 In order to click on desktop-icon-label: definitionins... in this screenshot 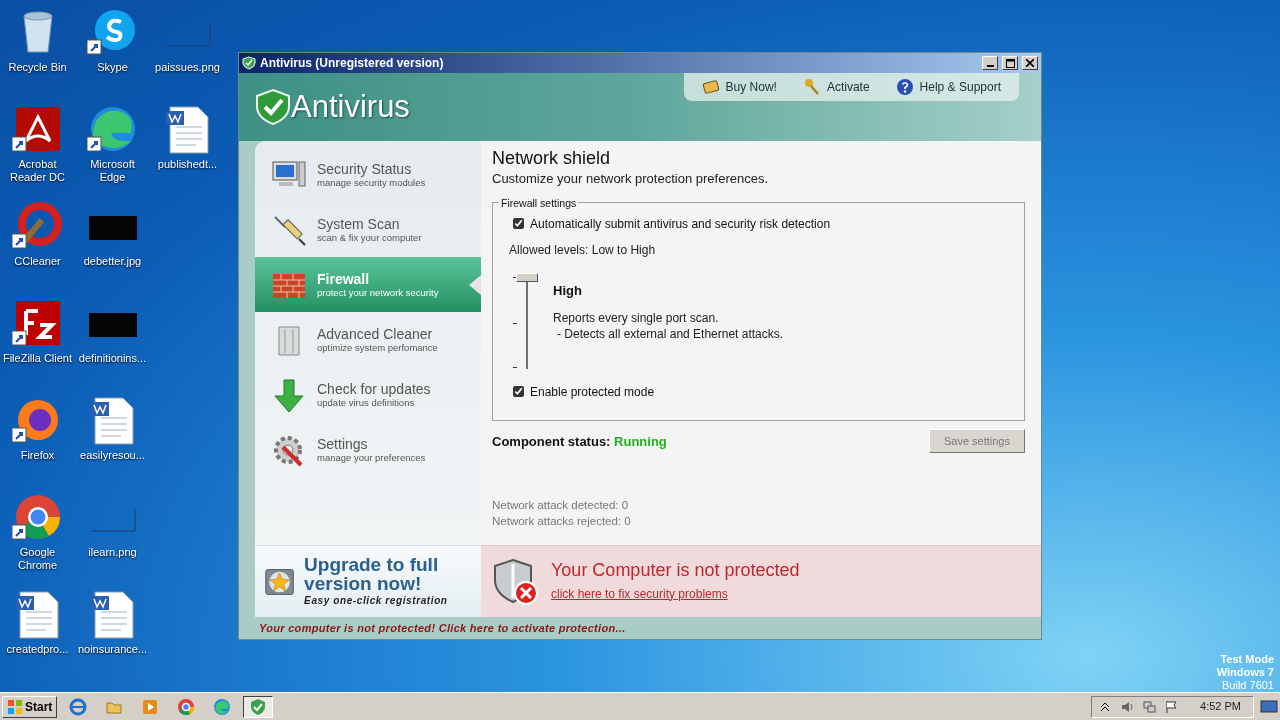, I will do `click(112, 358)`.